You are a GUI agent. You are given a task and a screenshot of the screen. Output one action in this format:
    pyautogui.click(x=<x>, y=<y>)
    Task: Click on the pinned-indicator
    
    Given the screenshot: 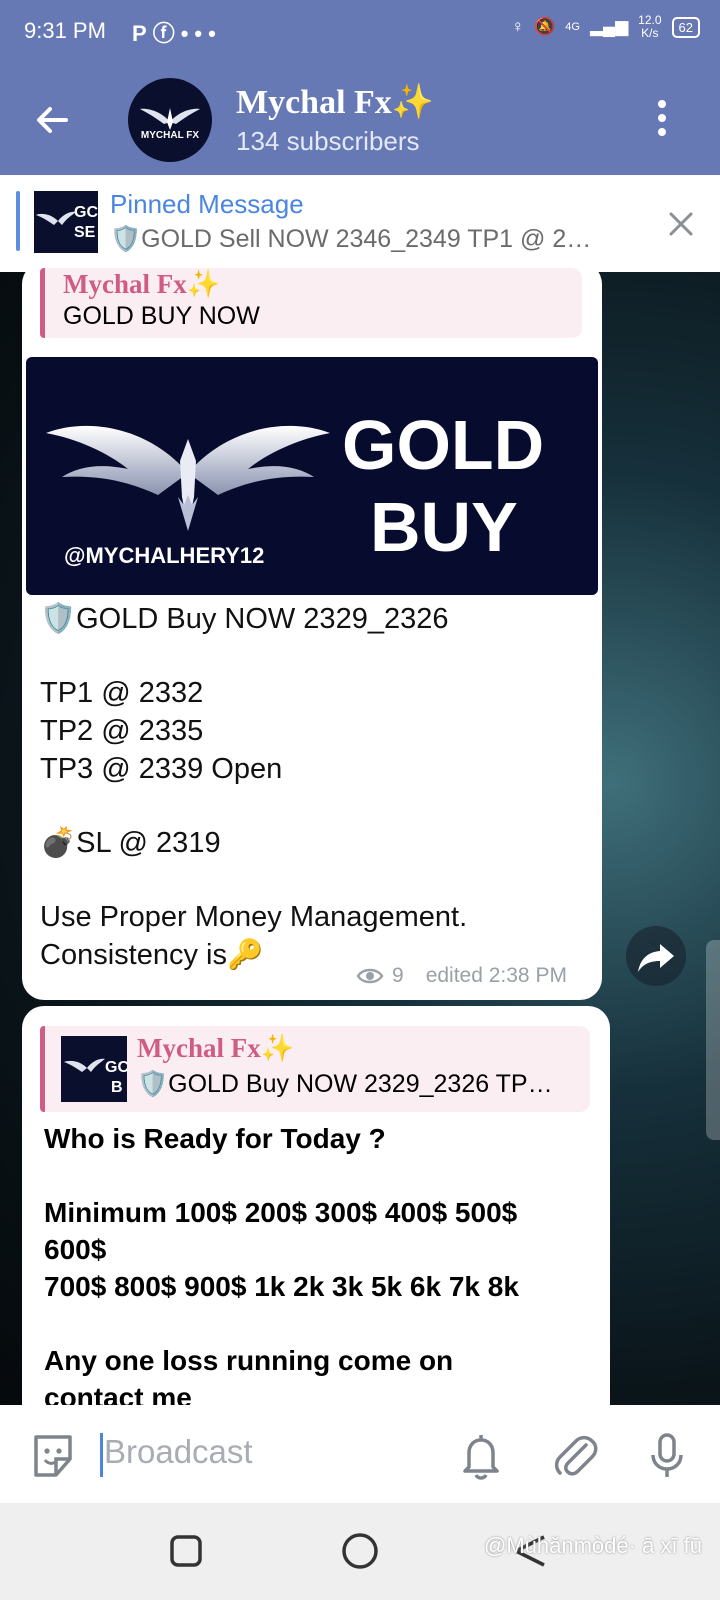 What is the action you would take?
    pyautogui.click(x=18, y=221)
    